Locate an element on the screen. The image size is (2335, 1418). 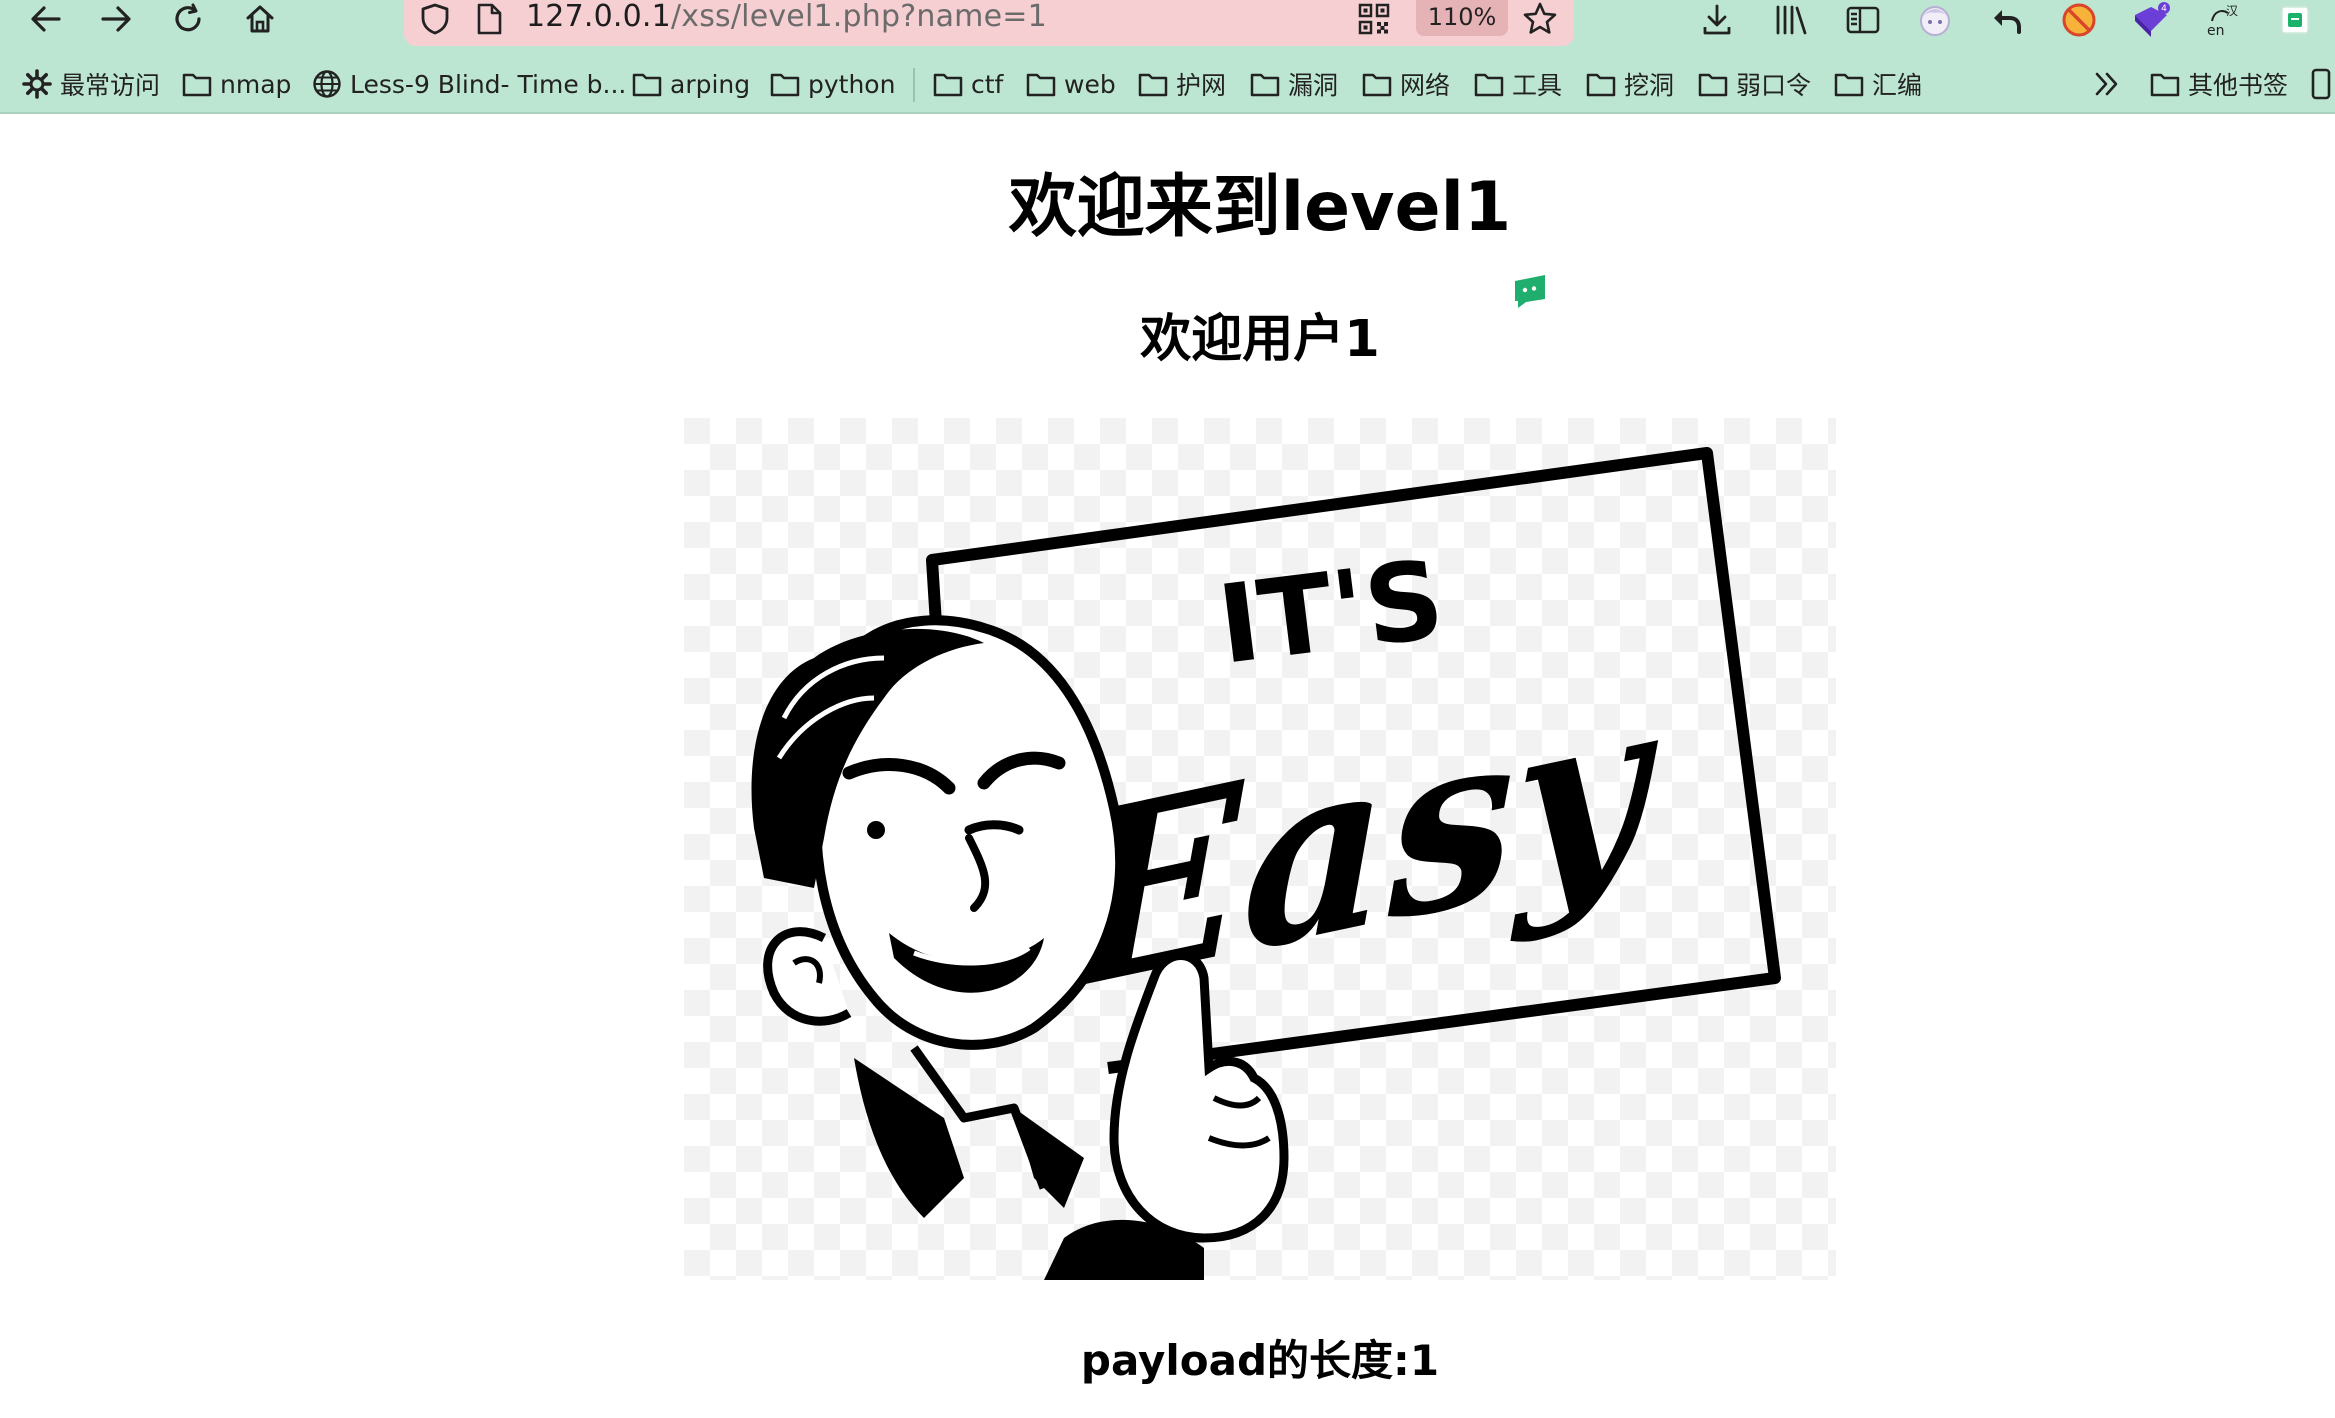
vpn-extension-button: 4 is located at coordinates (2151, 20).